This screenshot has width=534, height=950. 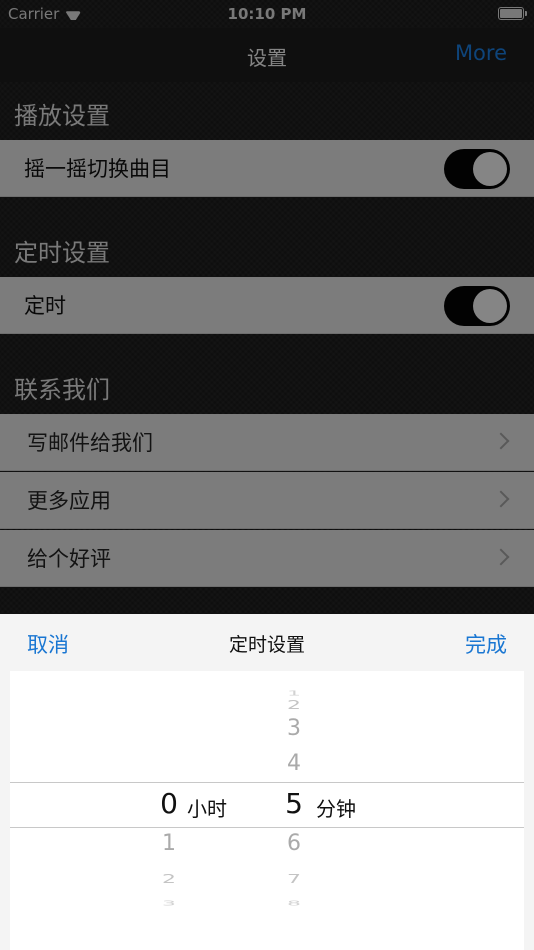 What do you see at coordinates (336, 809) in the screenshot?
I see `minutes-unit-label: 分钟` at bounding box center [336, 809].